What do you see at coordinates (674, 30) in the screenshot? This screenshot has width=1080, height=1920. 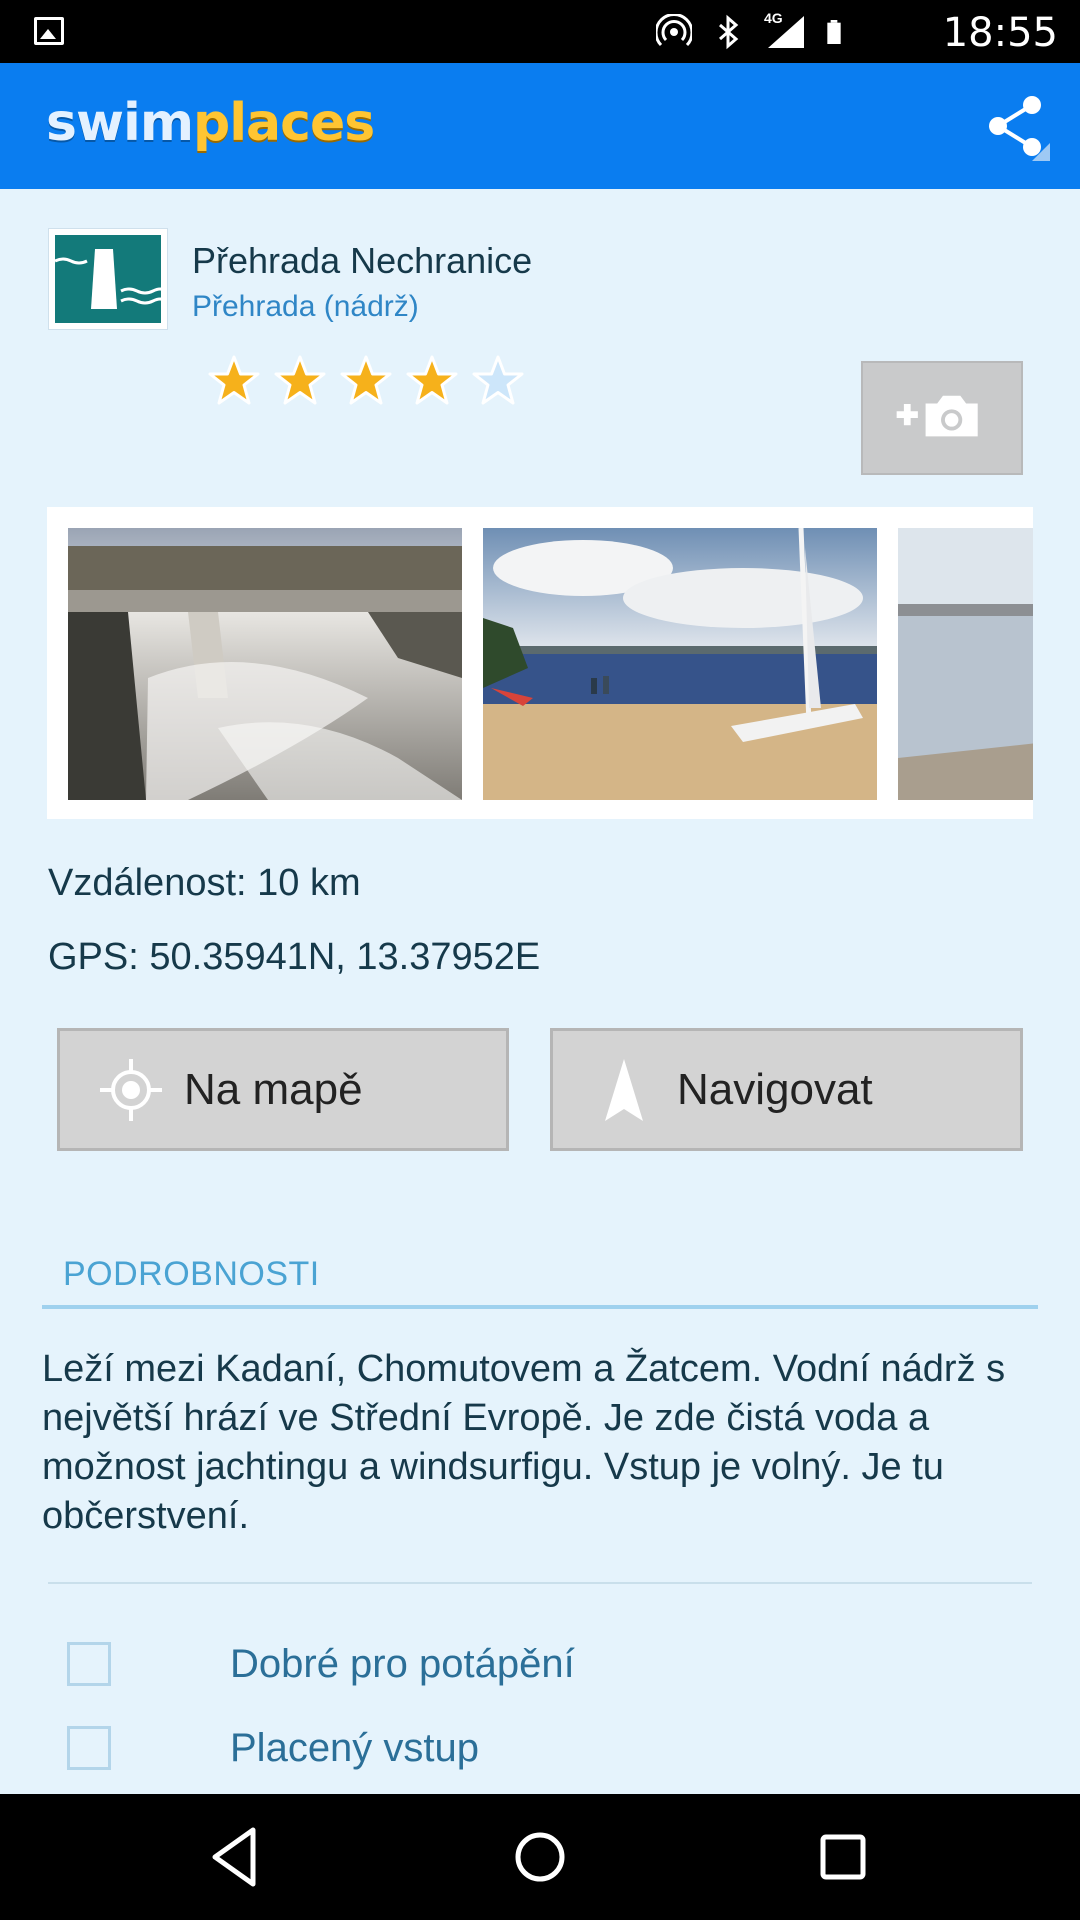 I see `hotspot-icon` at bounding box center [674, 30].